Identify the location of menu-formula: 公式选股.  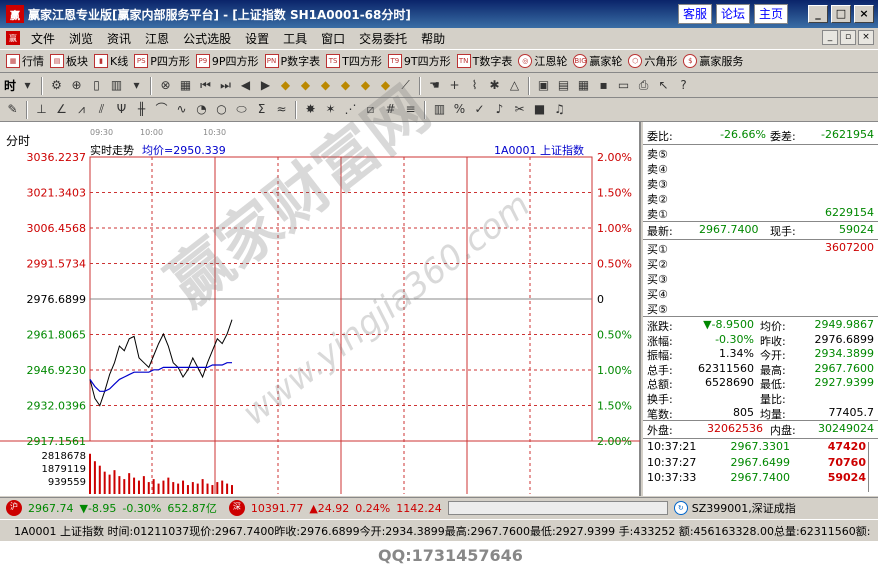
(207, 38).